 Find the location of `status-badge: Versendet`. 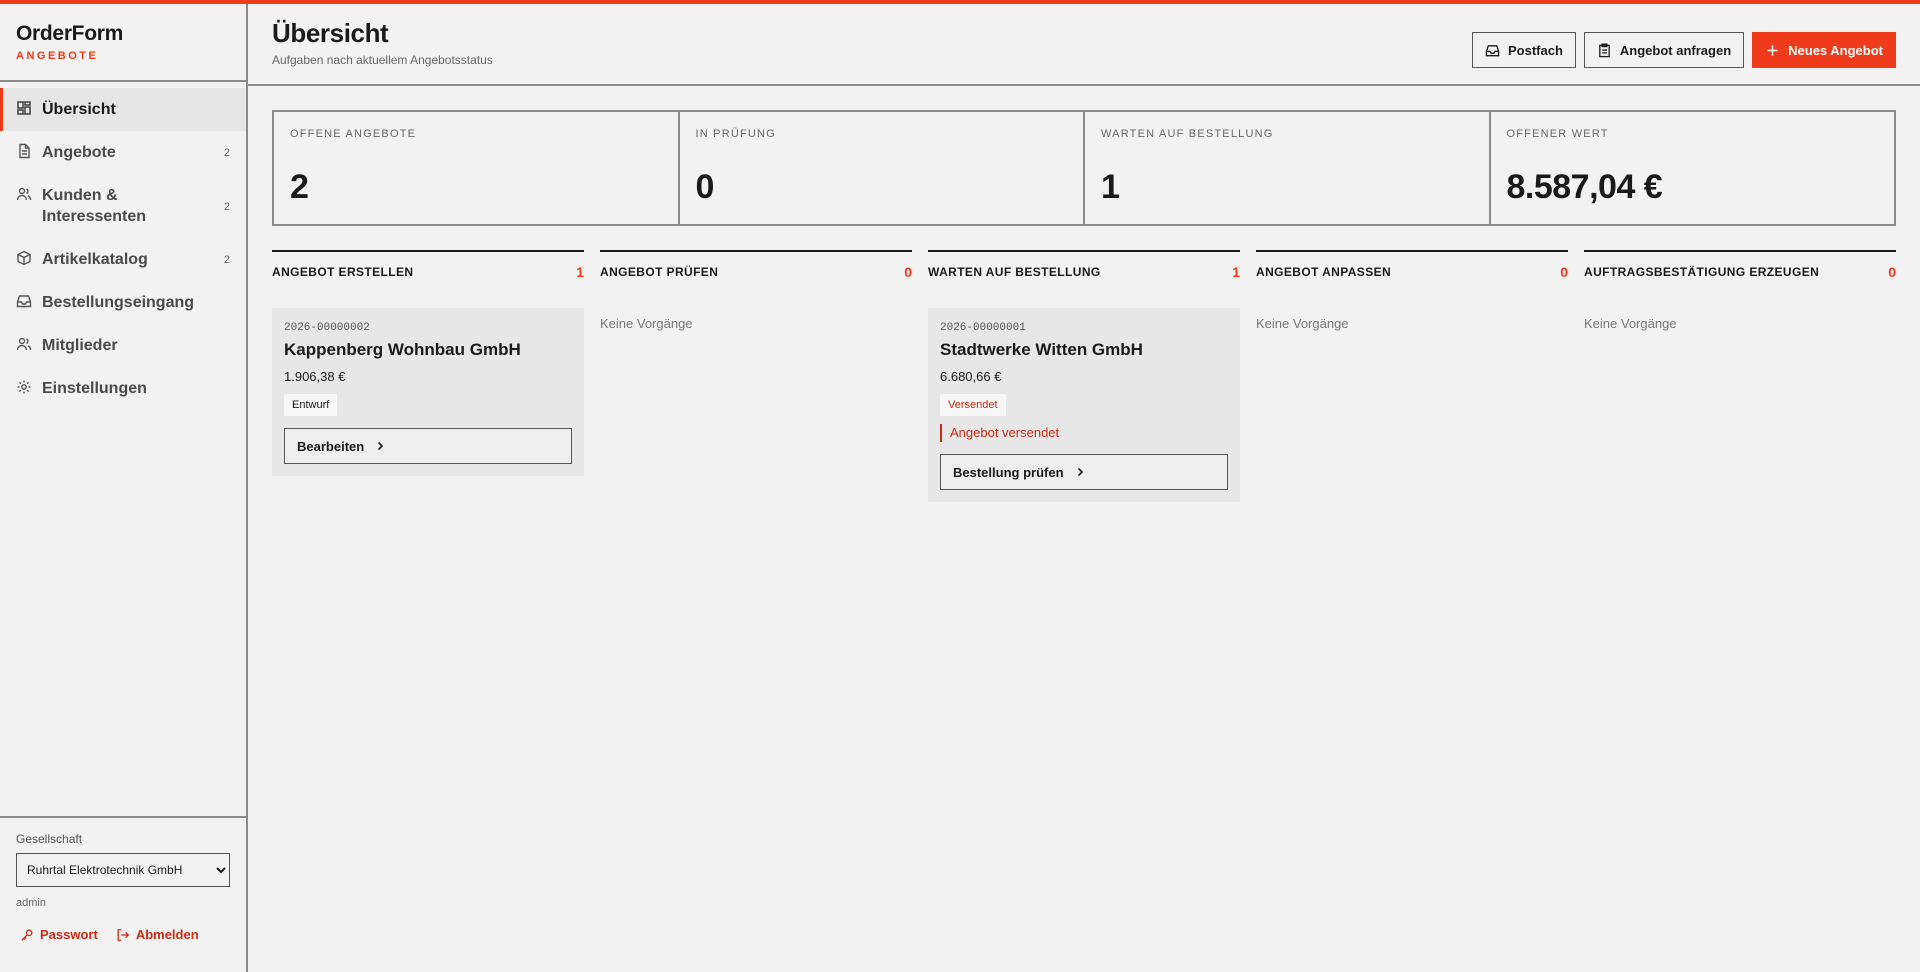

status-badge: Versendet is located at coordinates (973, 405).